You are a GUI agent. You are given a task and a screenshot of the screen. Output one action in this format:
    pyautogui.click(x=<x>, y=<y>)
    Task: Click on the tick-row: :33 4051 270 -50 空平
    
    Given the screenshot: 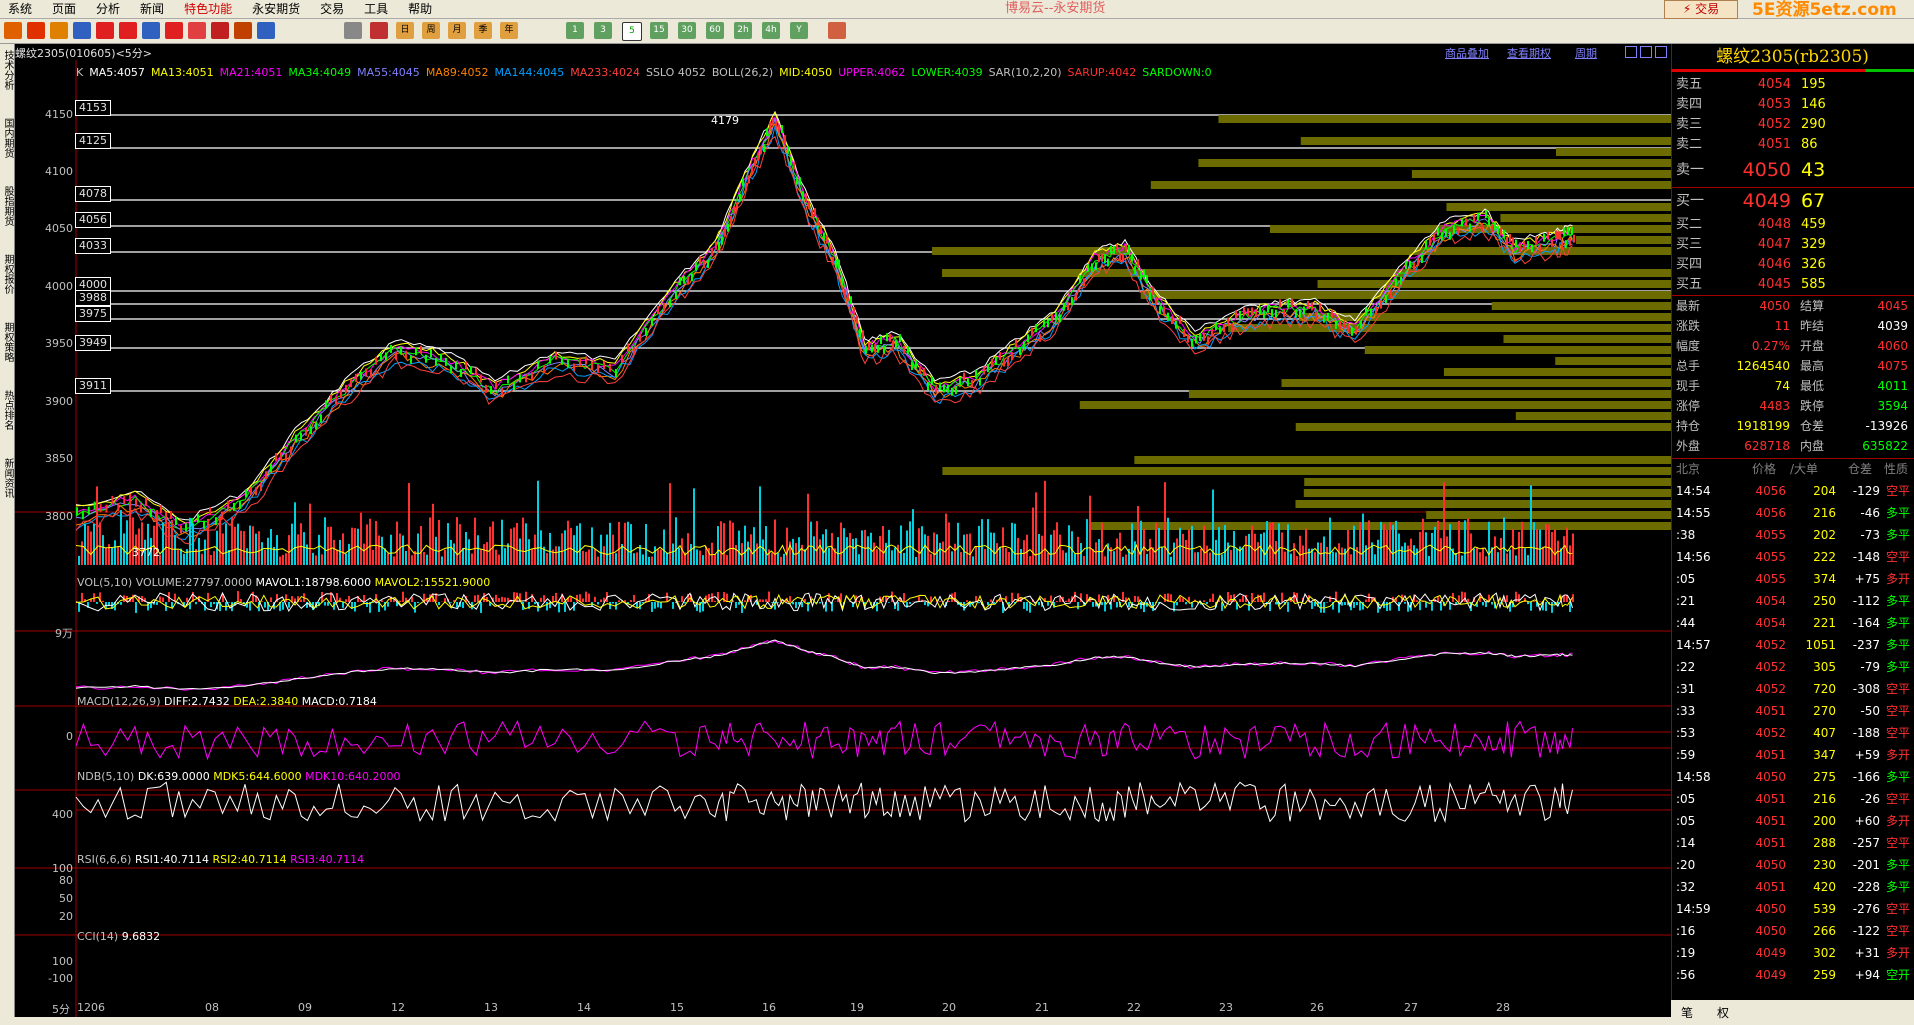 What is the action you would take?
    pyautogui.click(x=1794, y=711)
    